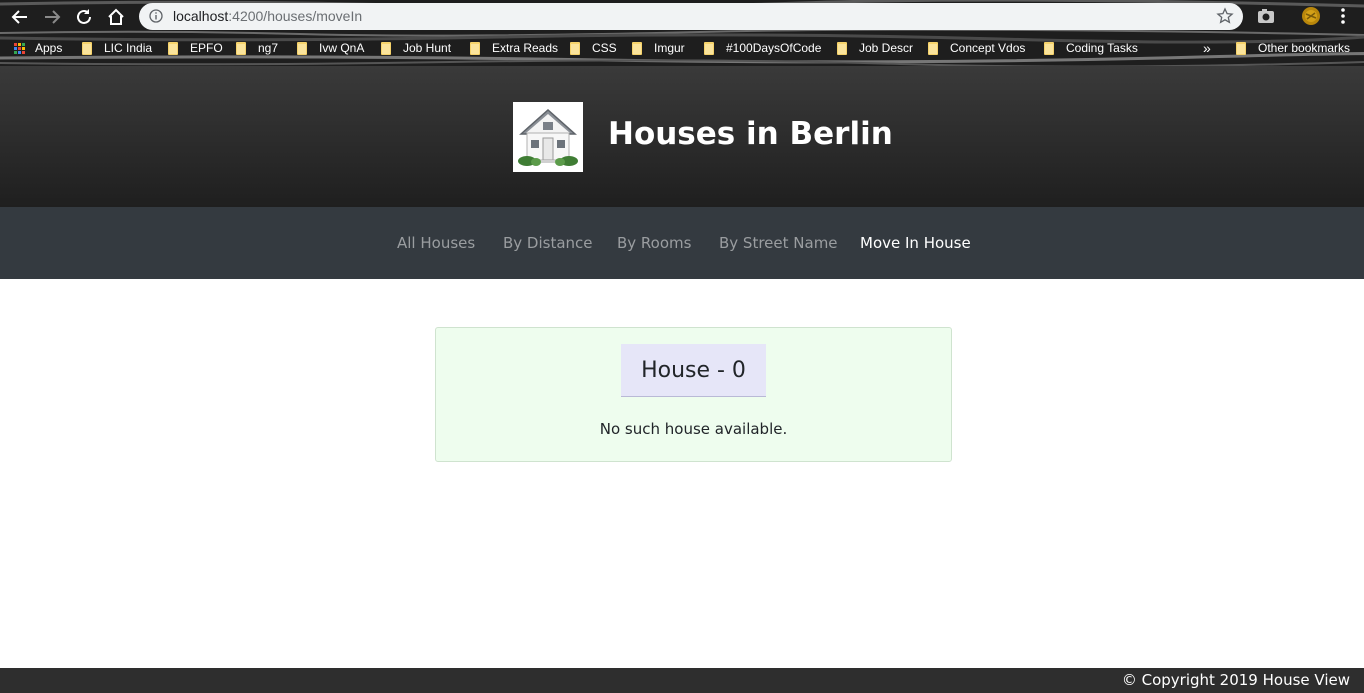 The height and width of the screenshot is (693, 1364). What do you see at coordinates (654, 243) in the screenshot?
I see `nav-by-rooms: By Rooms` at bounding box center [654, 243].